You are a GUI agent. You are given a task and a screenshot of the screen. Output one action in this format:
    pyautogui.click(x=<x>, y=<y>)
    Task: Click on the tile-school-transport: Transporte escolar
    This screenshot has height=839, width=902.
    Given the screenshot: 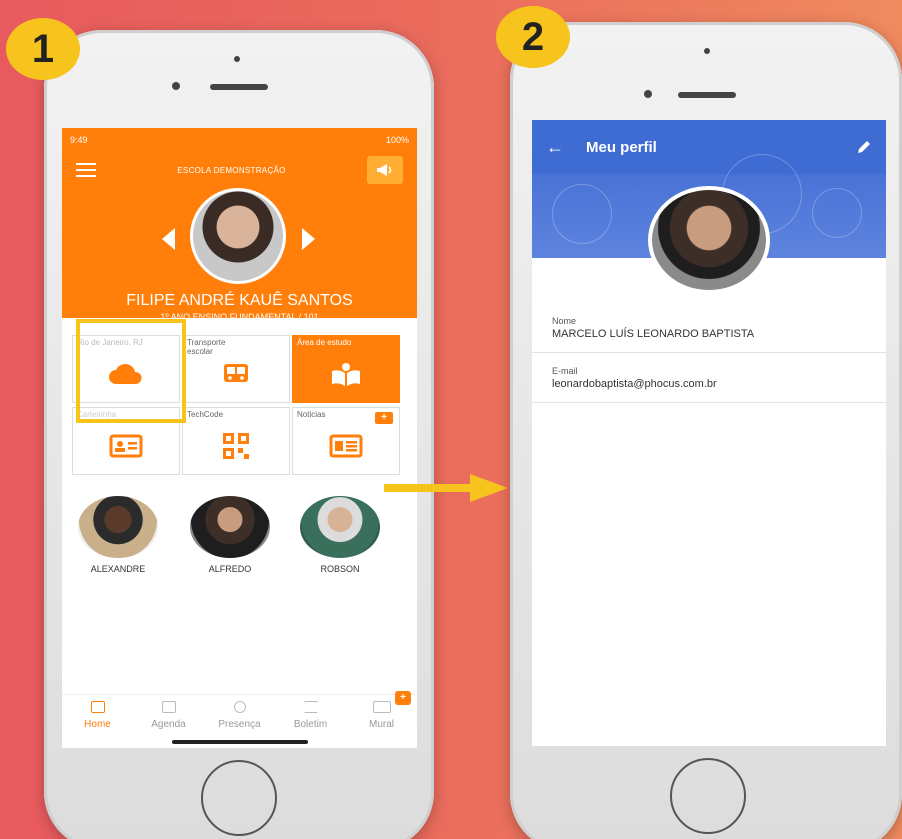 What is the action you would take?
    pyautogui.click(x=236, y=369)
    